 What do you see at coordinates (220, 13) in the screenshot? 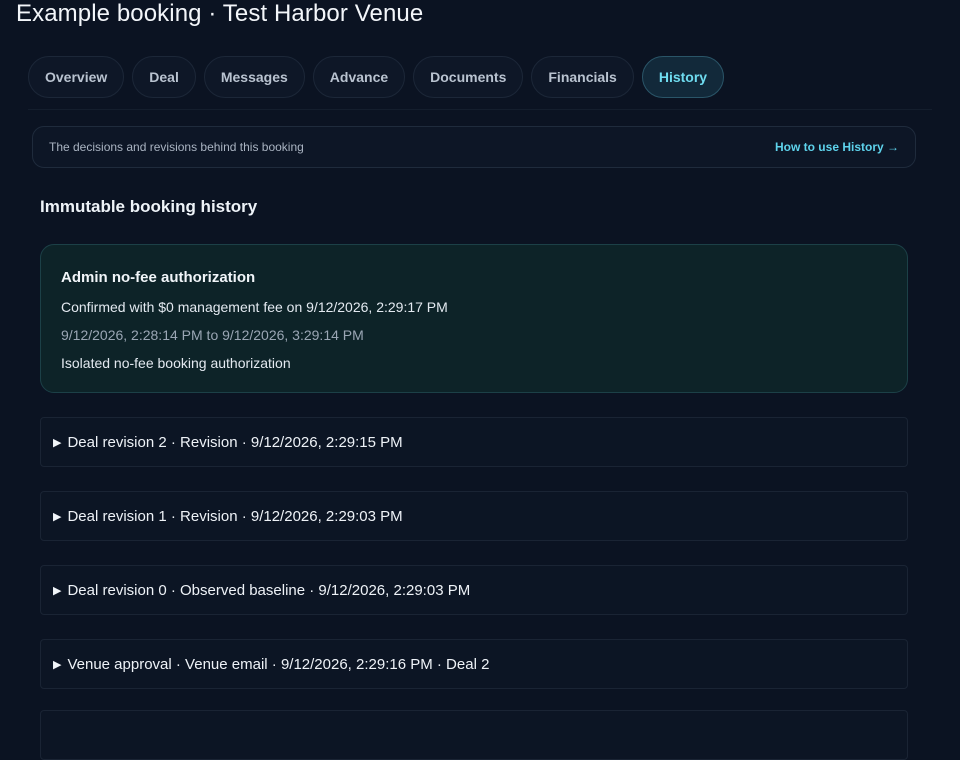
I see `page-title: Example booking · Test Harbor Venue` at bounding box center [220, 13].